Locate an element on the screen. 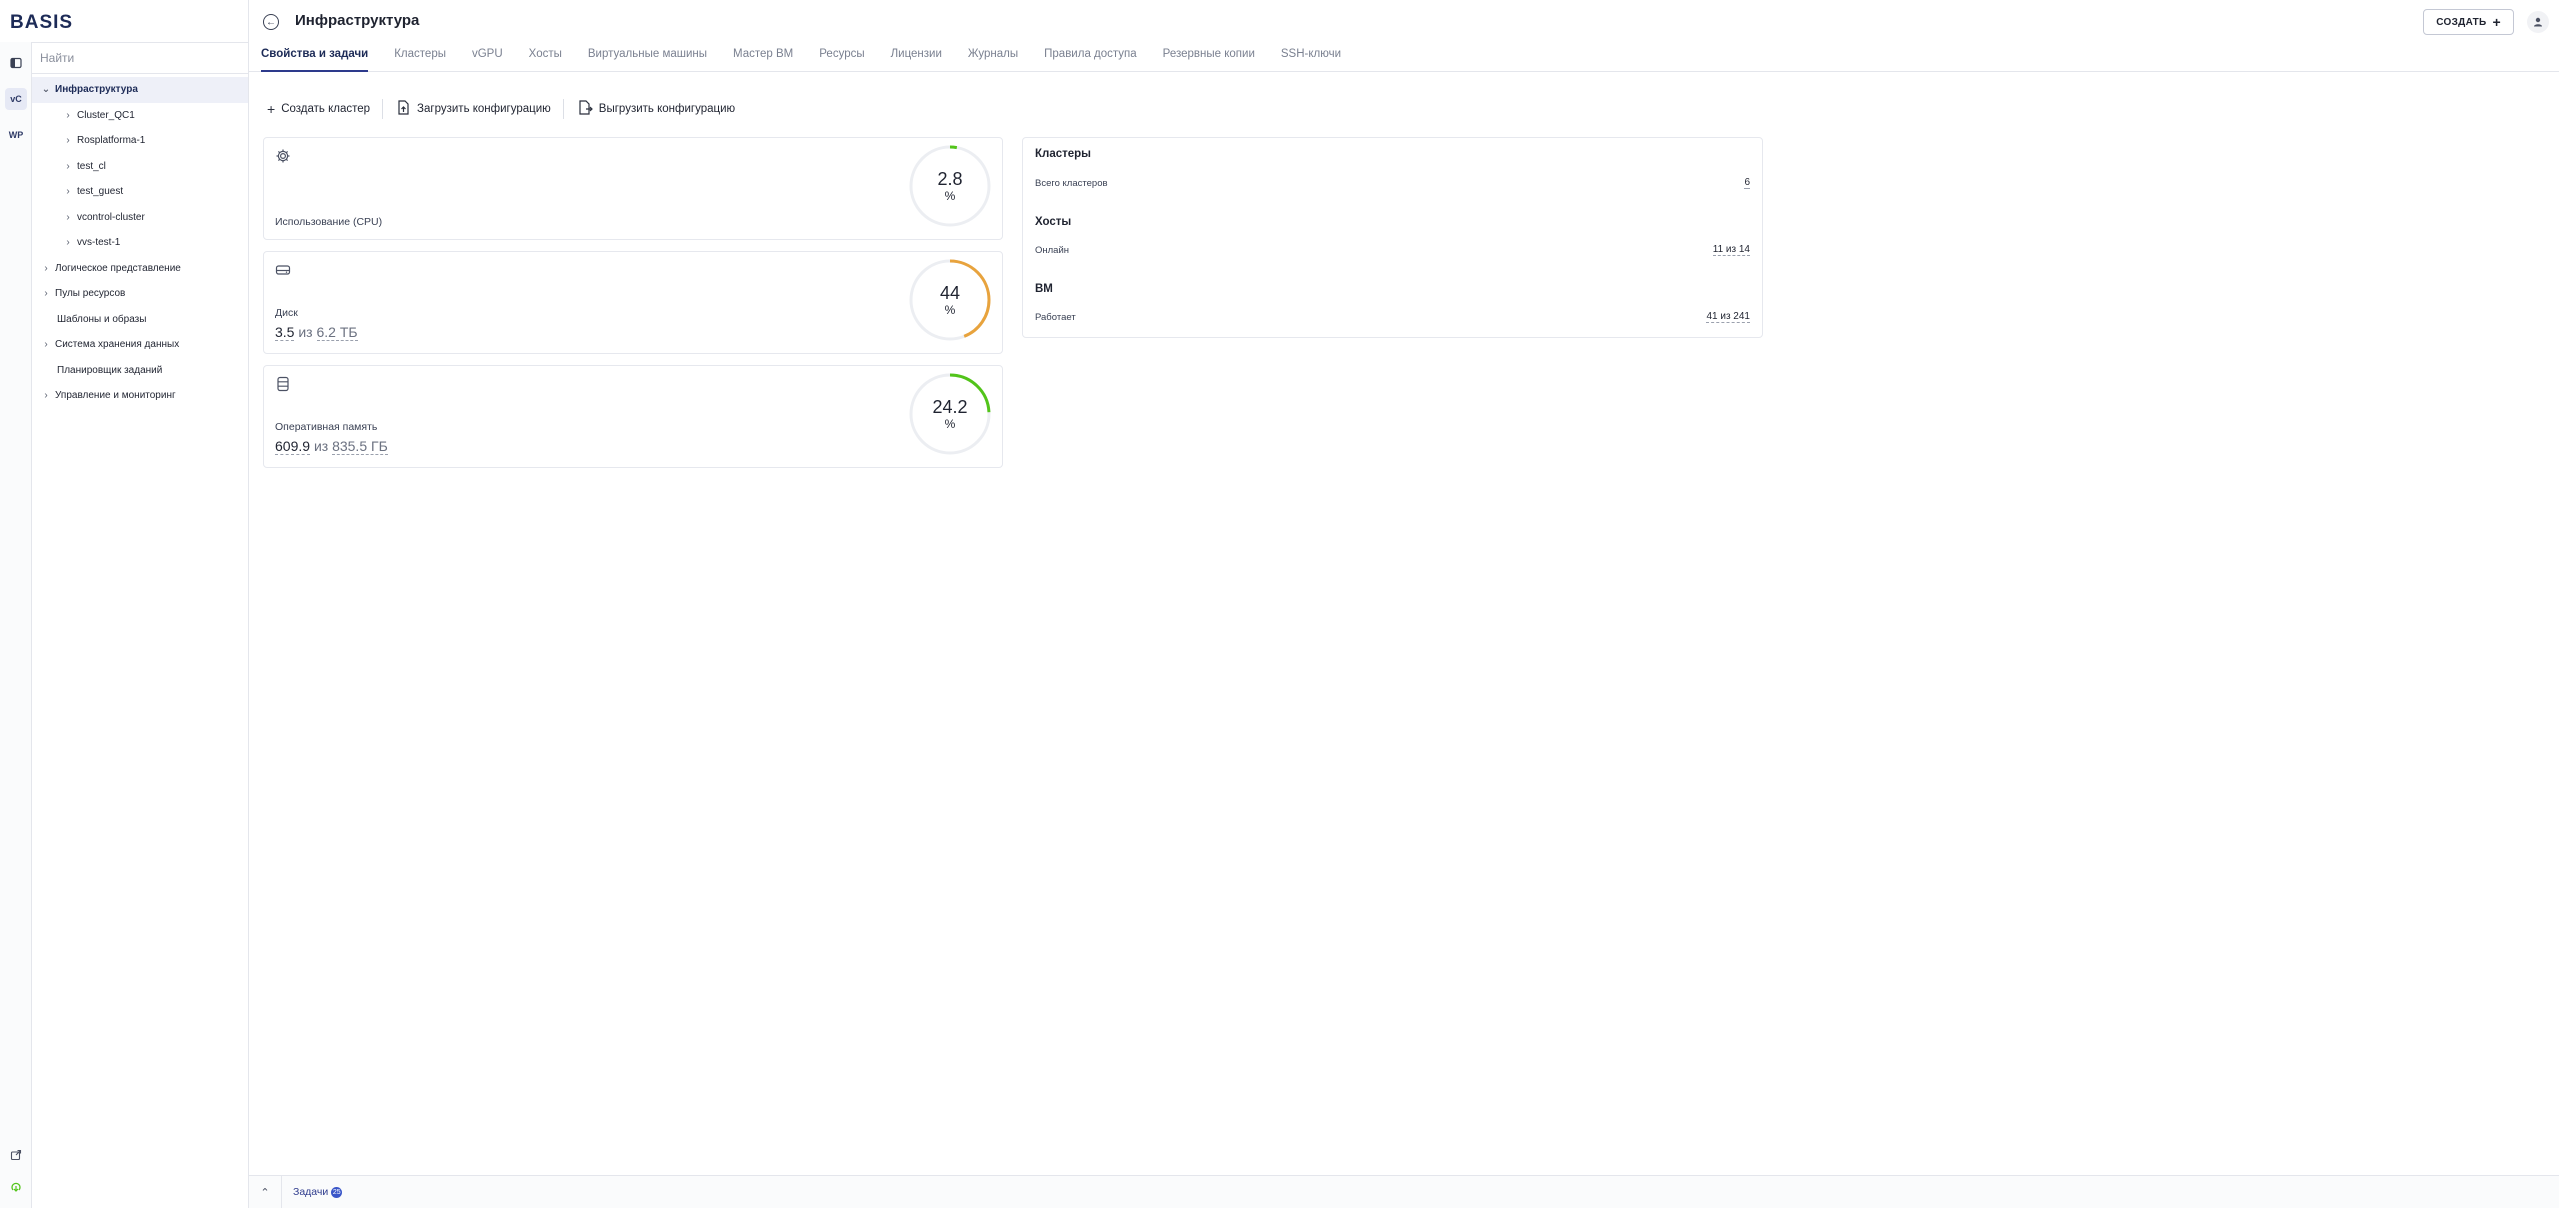  upload-config-button: Загрузить конфигурацию is located at coordinates (478, 109).